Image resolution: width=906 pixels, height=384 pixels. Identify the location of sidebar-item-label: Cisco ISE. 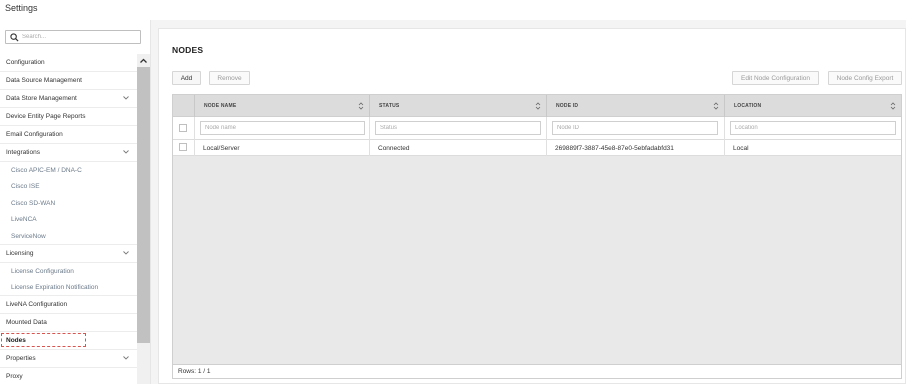
(25, 186).